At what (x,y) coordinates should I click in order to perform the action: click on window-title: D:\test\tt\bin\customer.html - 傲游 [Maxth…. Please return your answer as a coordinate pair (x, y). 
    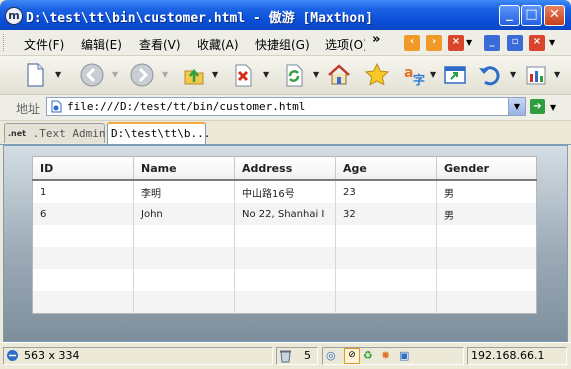
    Looking at the image, I should click on (199, 18).